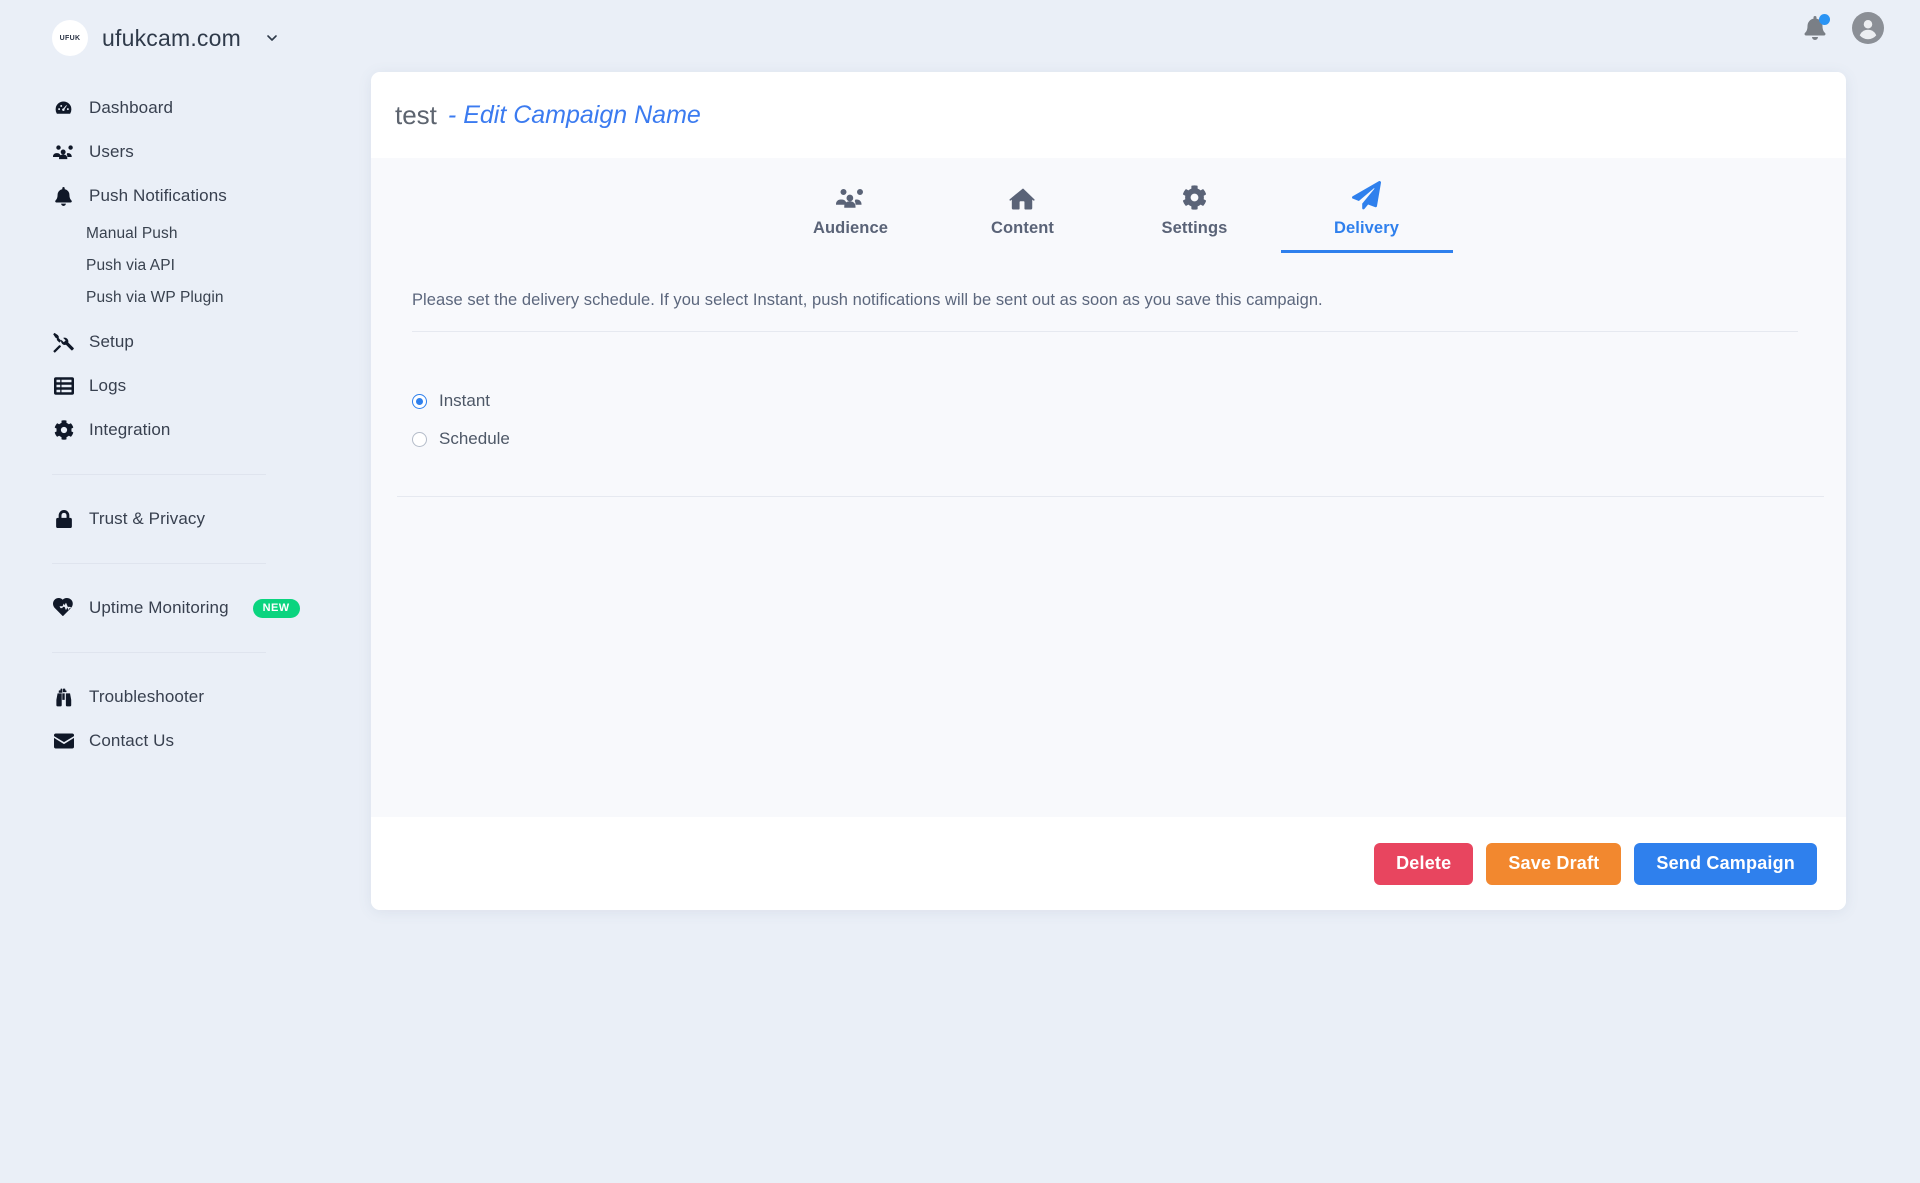 This screenshot has width=1920, height=1183. Describe the element at coordinates (272, 38) in the screenshot. I see `chevron-down-icon` at that location.